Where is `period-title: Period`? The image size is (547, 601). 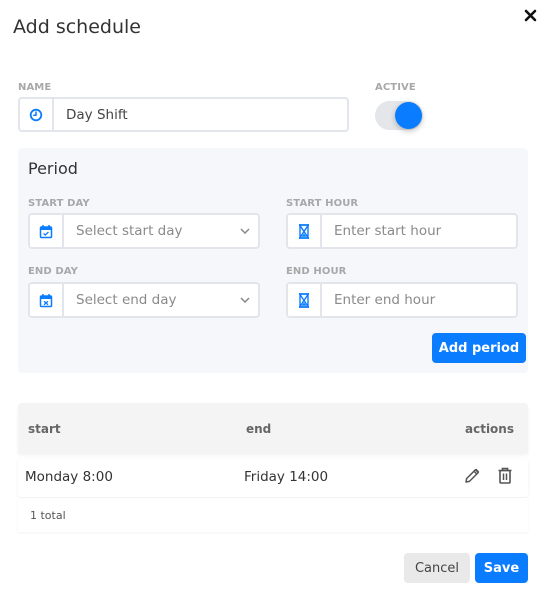 period-title: Period is located at coordinates (53, 168).